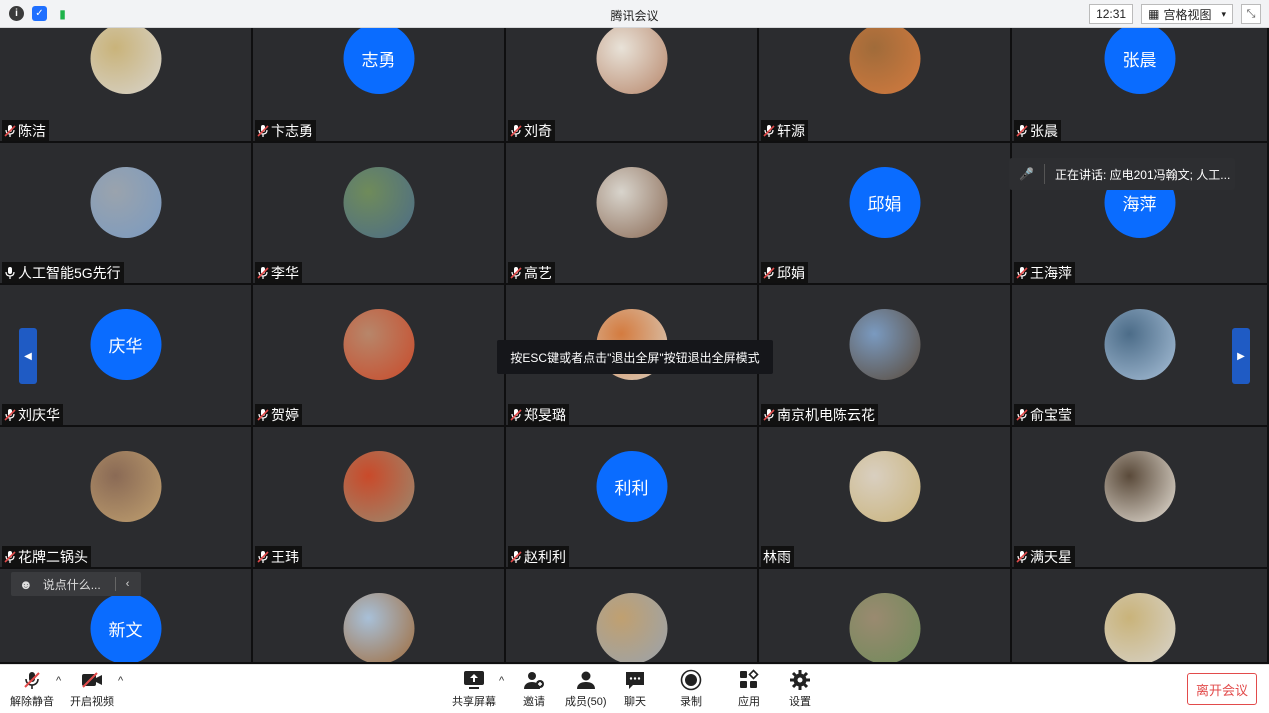 This screenshot has height=713, width=1269. I want to click on unmute-button: 解除静音, so click(32, 689).